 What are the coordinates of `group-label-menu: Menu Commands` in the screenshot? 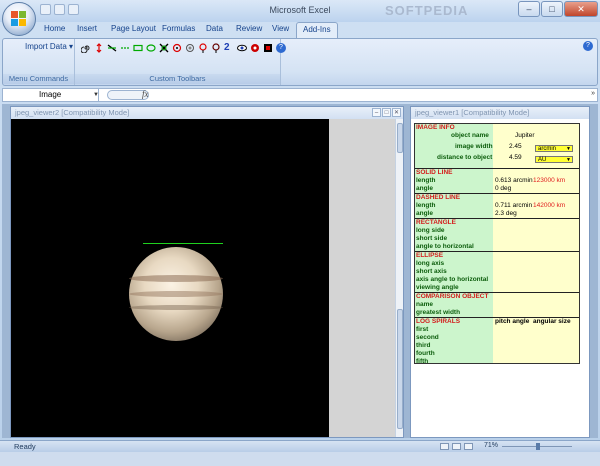 It's located at (38, 79).